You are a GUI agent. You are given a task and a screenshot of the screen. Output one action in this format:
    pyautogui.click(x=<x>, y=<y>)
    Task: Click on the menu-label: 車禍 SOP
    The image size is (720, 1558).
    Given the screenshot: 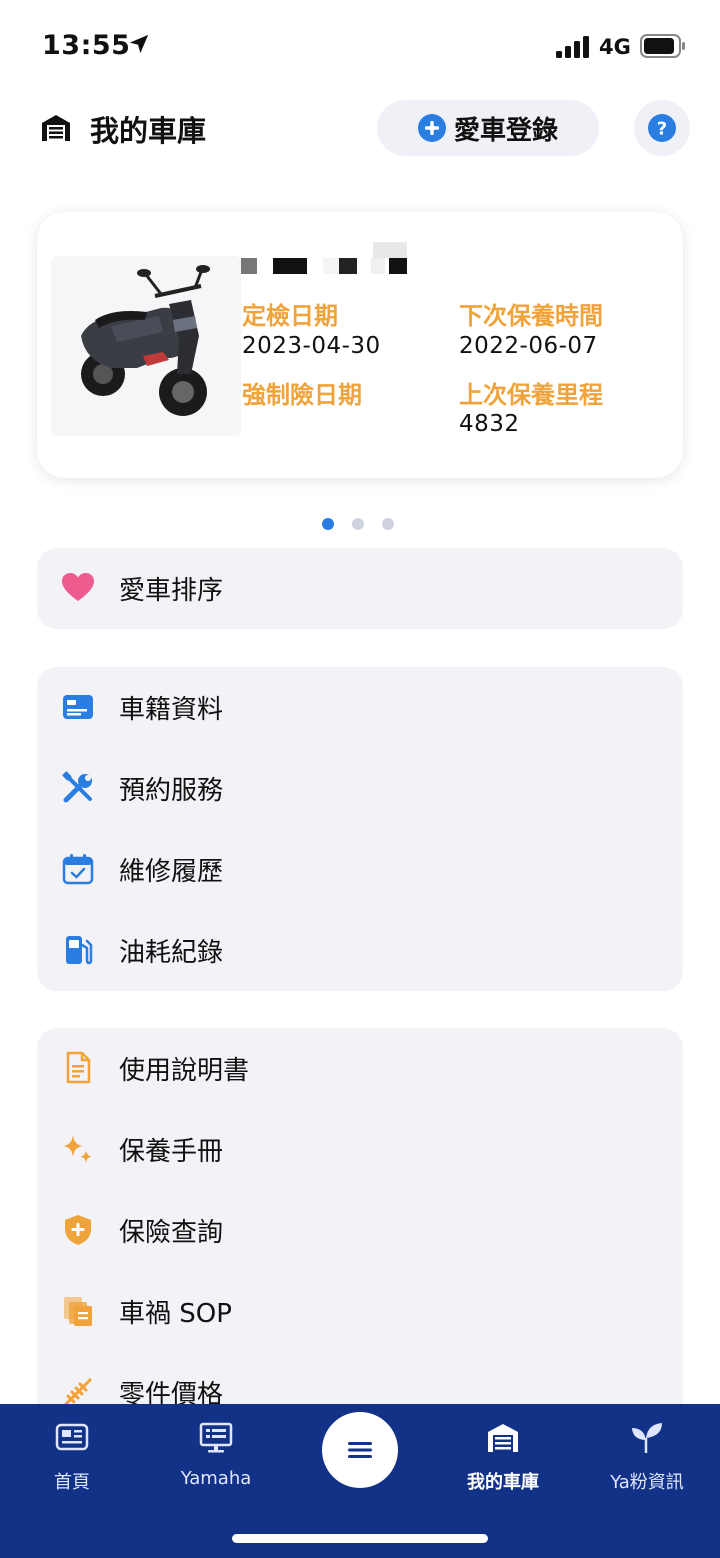 What is the action you would take?
    pyautogui.click(x=175, y=1314)
    